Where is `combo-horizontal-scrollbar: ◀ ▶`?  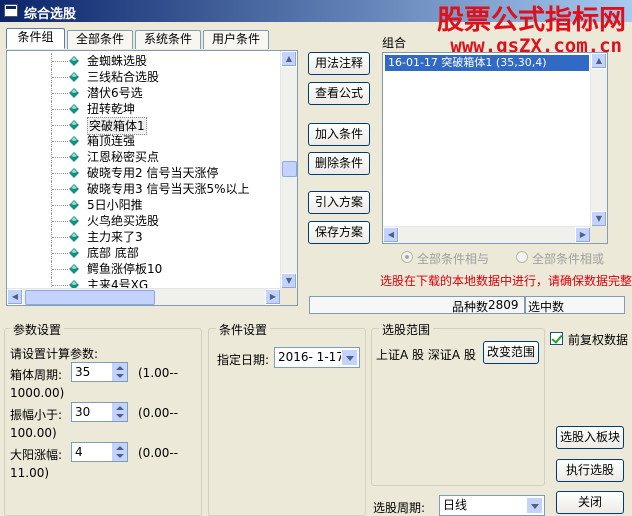 combo-horizontal-scrollbar: ◀ ▶ is located at coordinates (487, 234).